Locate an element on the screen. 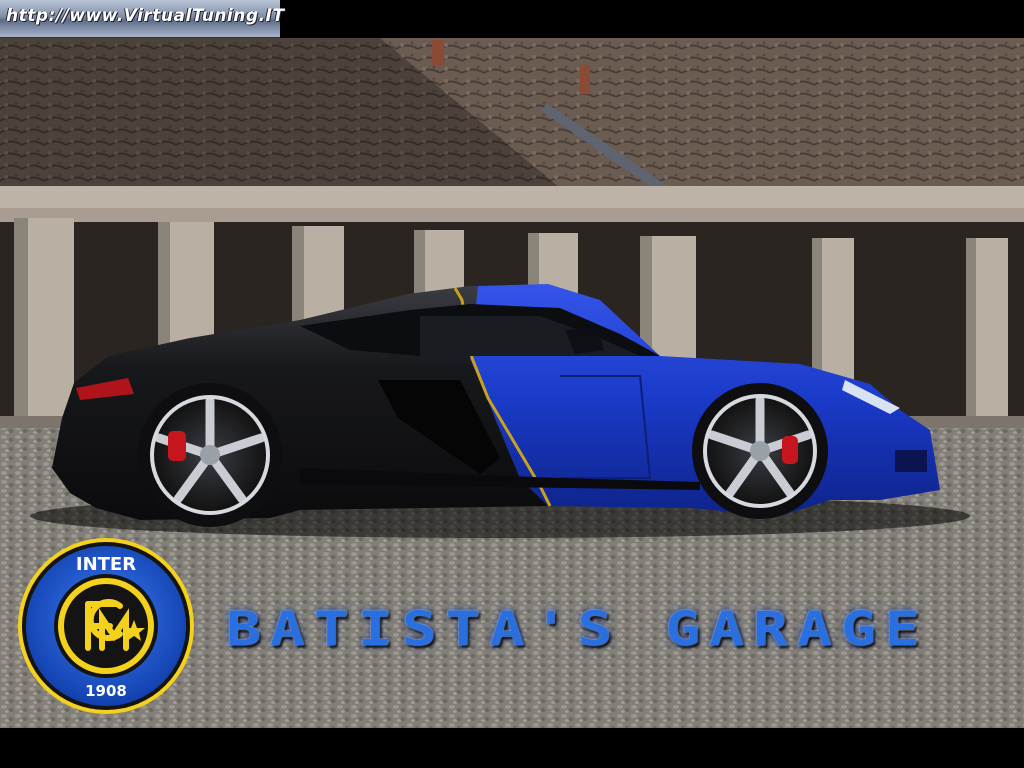 The image size is (1024, 768). inter-logo: INTER 1908 is located at coordinates (106, 628).